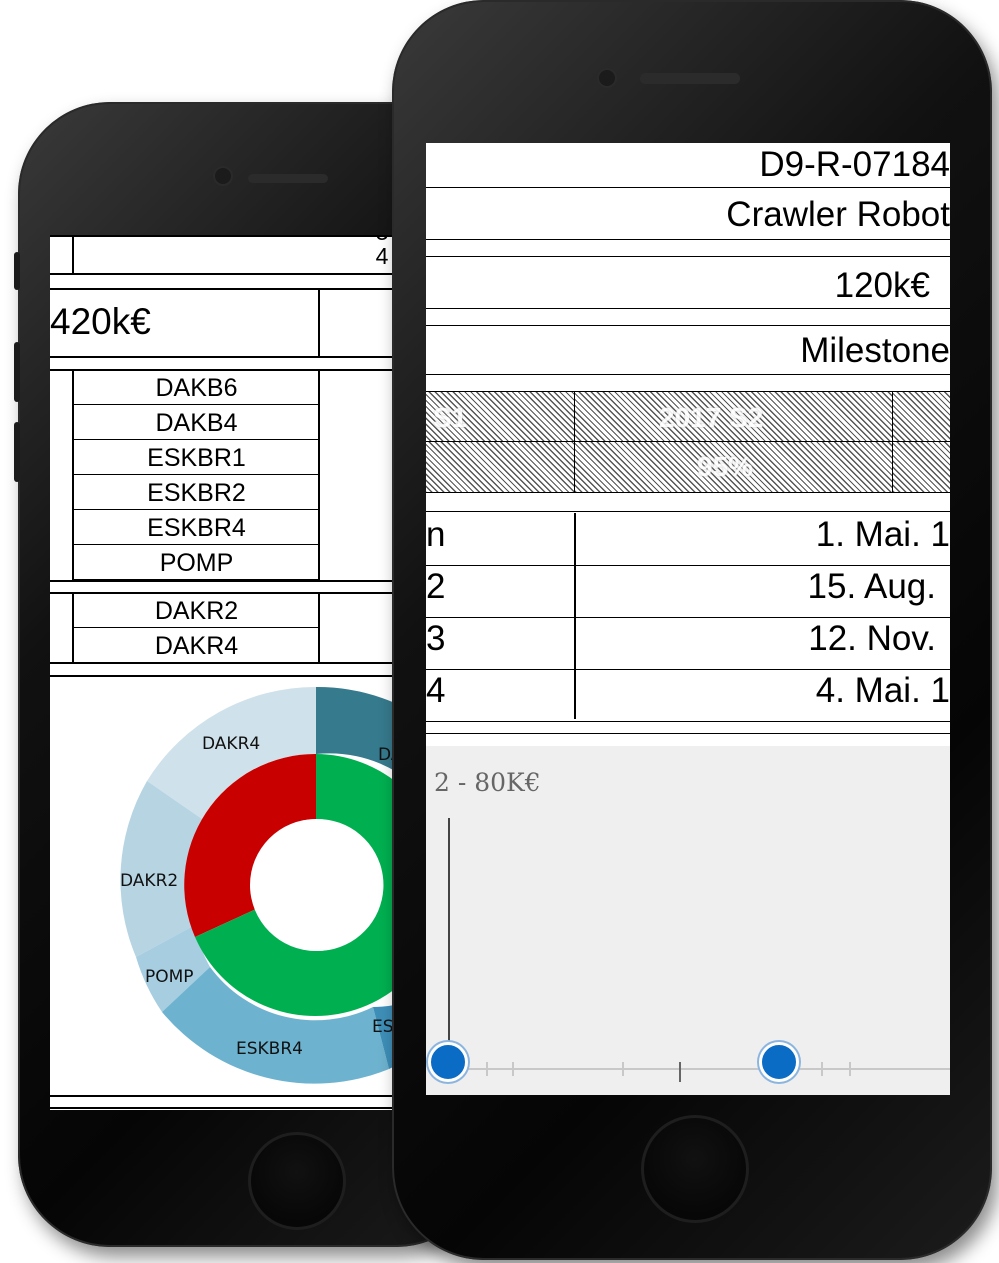  I want to click on milestone-label: 4, so click(436, 690).